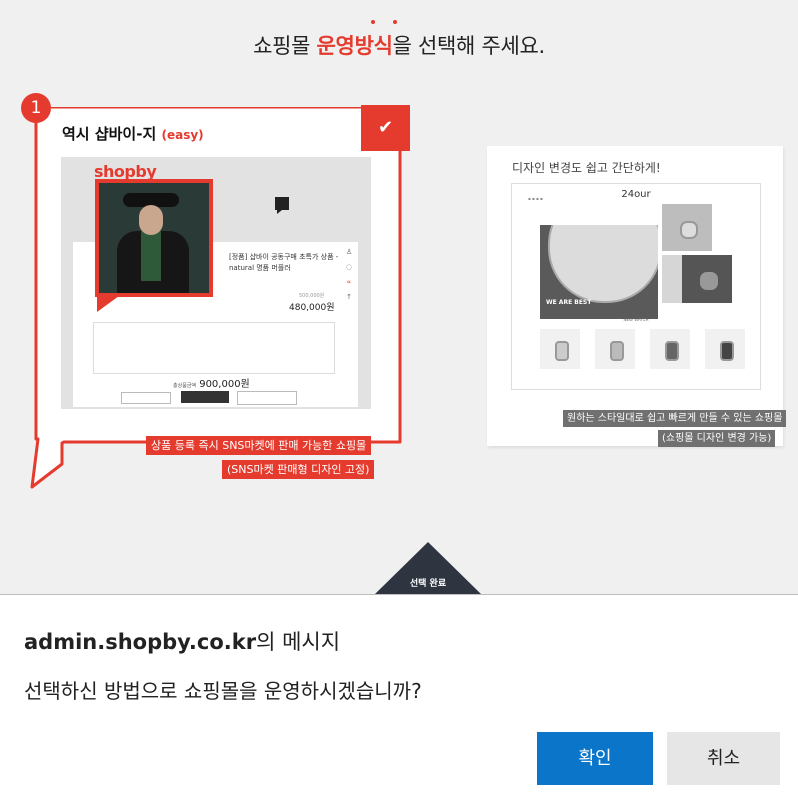 This screenshot has height=808, width=798. Describe the element at coordinates (723, 758) in the screenshot. I see `cancel-button: 취소` at that location.